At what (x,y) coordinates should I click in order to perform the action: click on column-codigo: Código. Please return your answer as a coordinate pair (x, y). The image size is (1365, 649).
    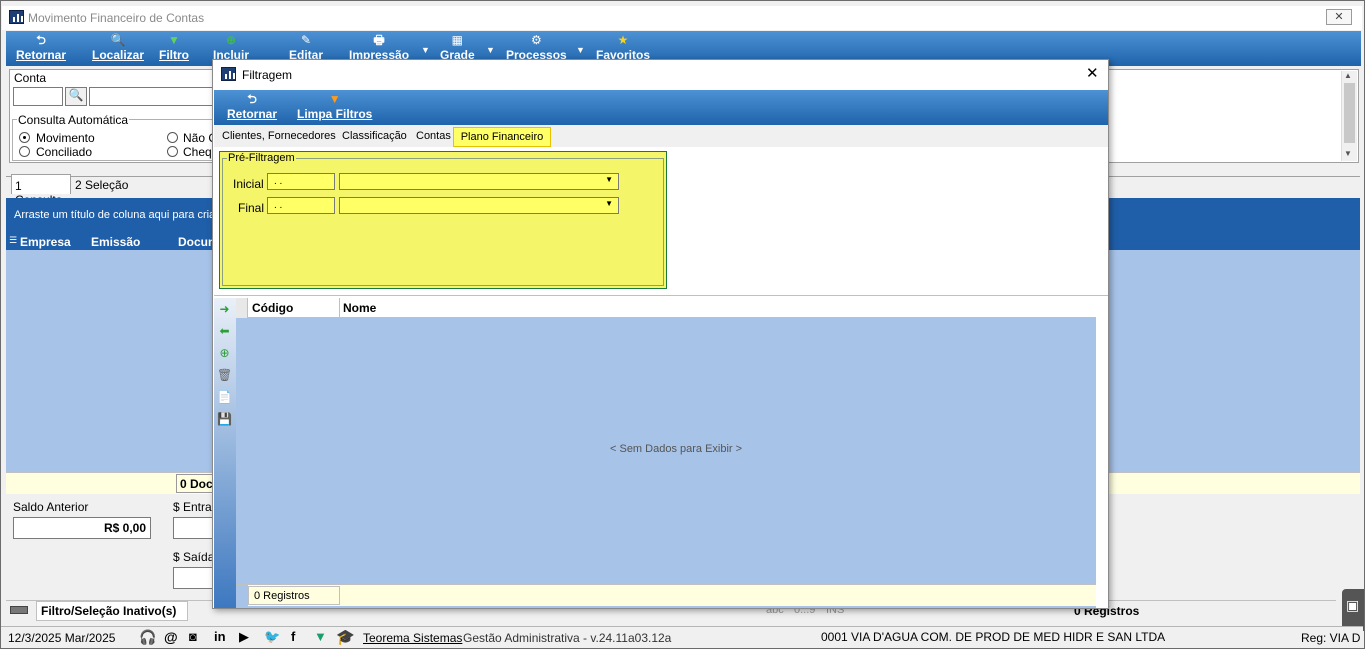
    Looking at the image, I should click on (272, 308).